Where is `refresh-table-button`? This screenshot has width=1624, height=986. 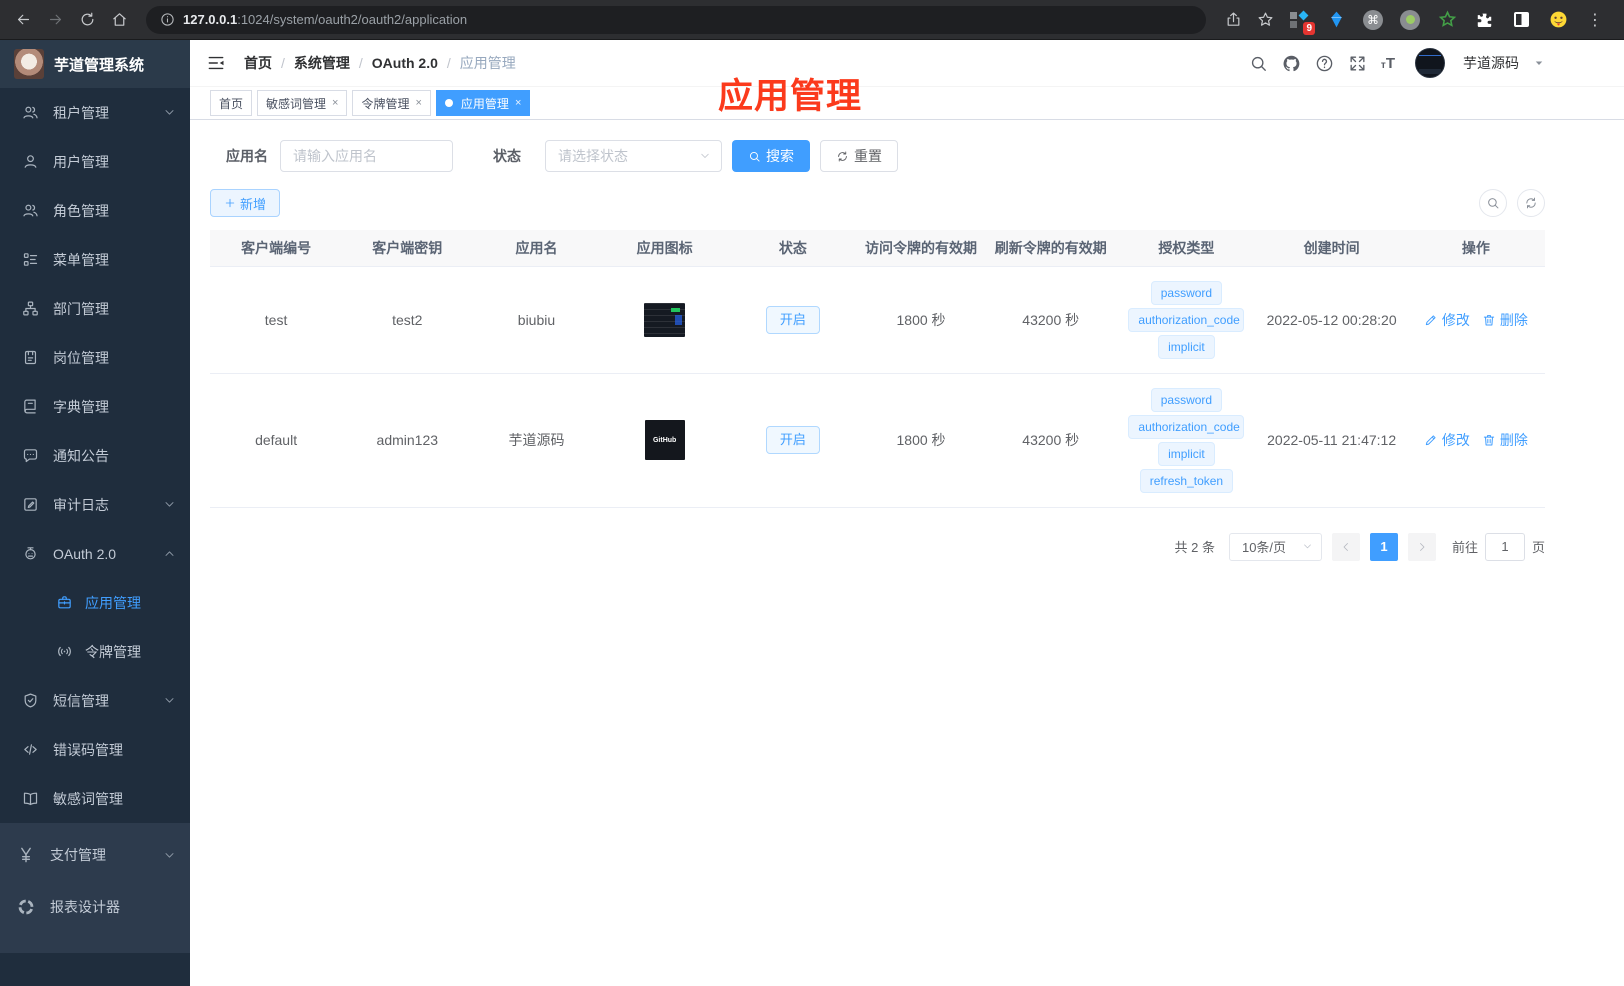 refresh-table-button is located at coordinates (1531, 203).